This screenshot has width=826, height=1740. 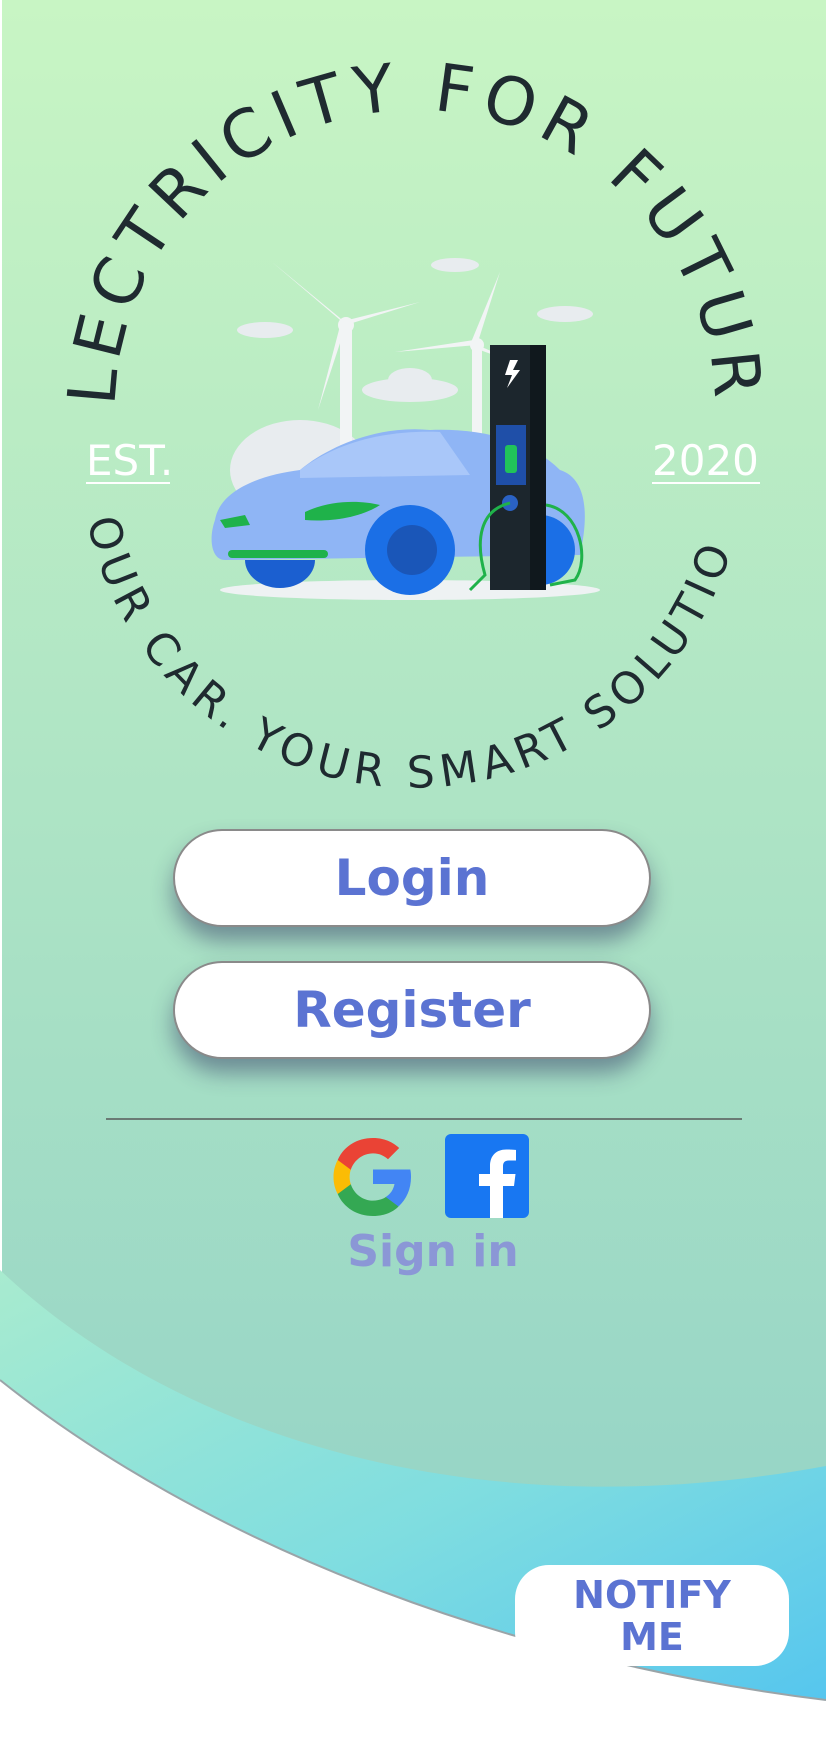 I want to click on logo-est-label: EST., so click(x=129, y=460).